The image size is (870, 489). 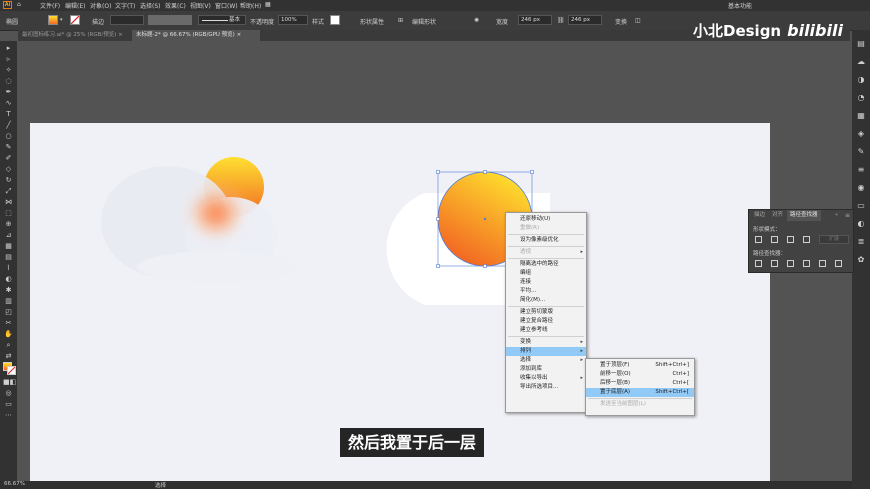 What do you see at coordinates (8, 246) in the screenshot?
I see `mesh-tool-icon: ▦` at bounding box center [8, 246].